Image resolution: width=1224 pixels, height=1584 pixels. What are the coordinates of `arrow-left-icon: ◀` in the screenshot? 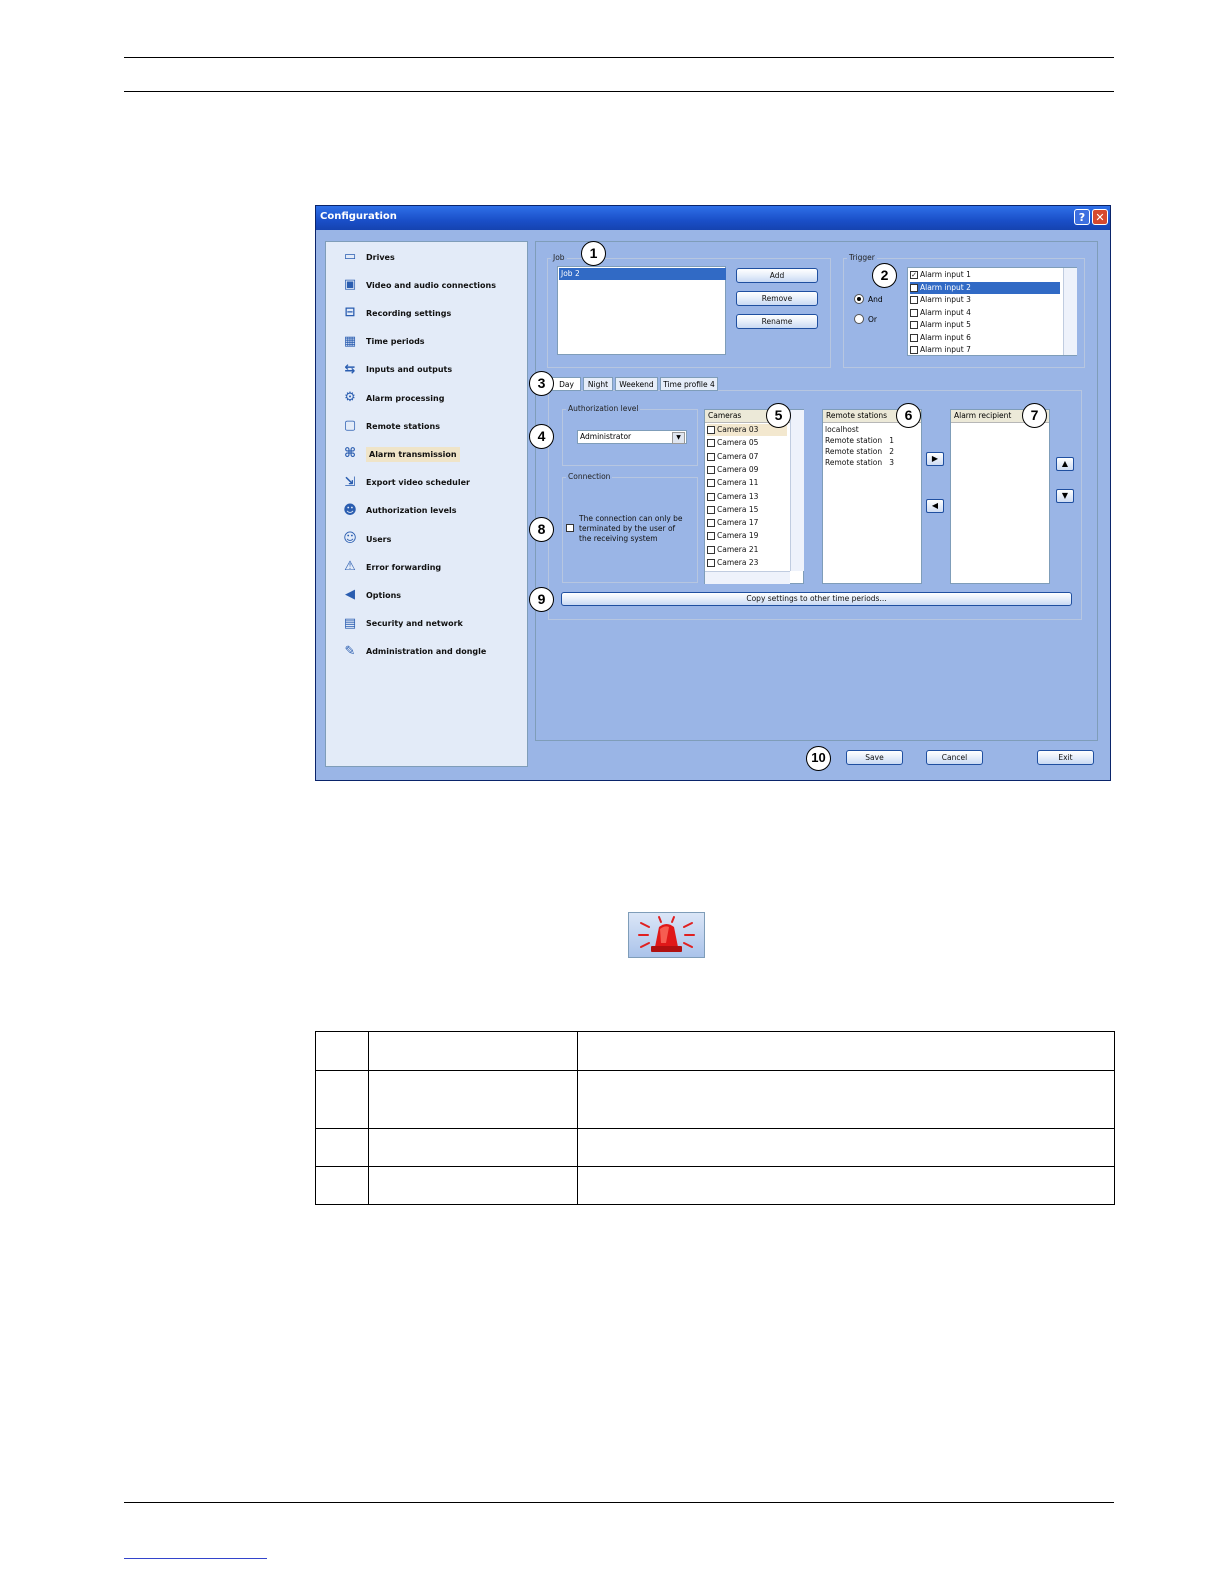 It's located at (935, 505).